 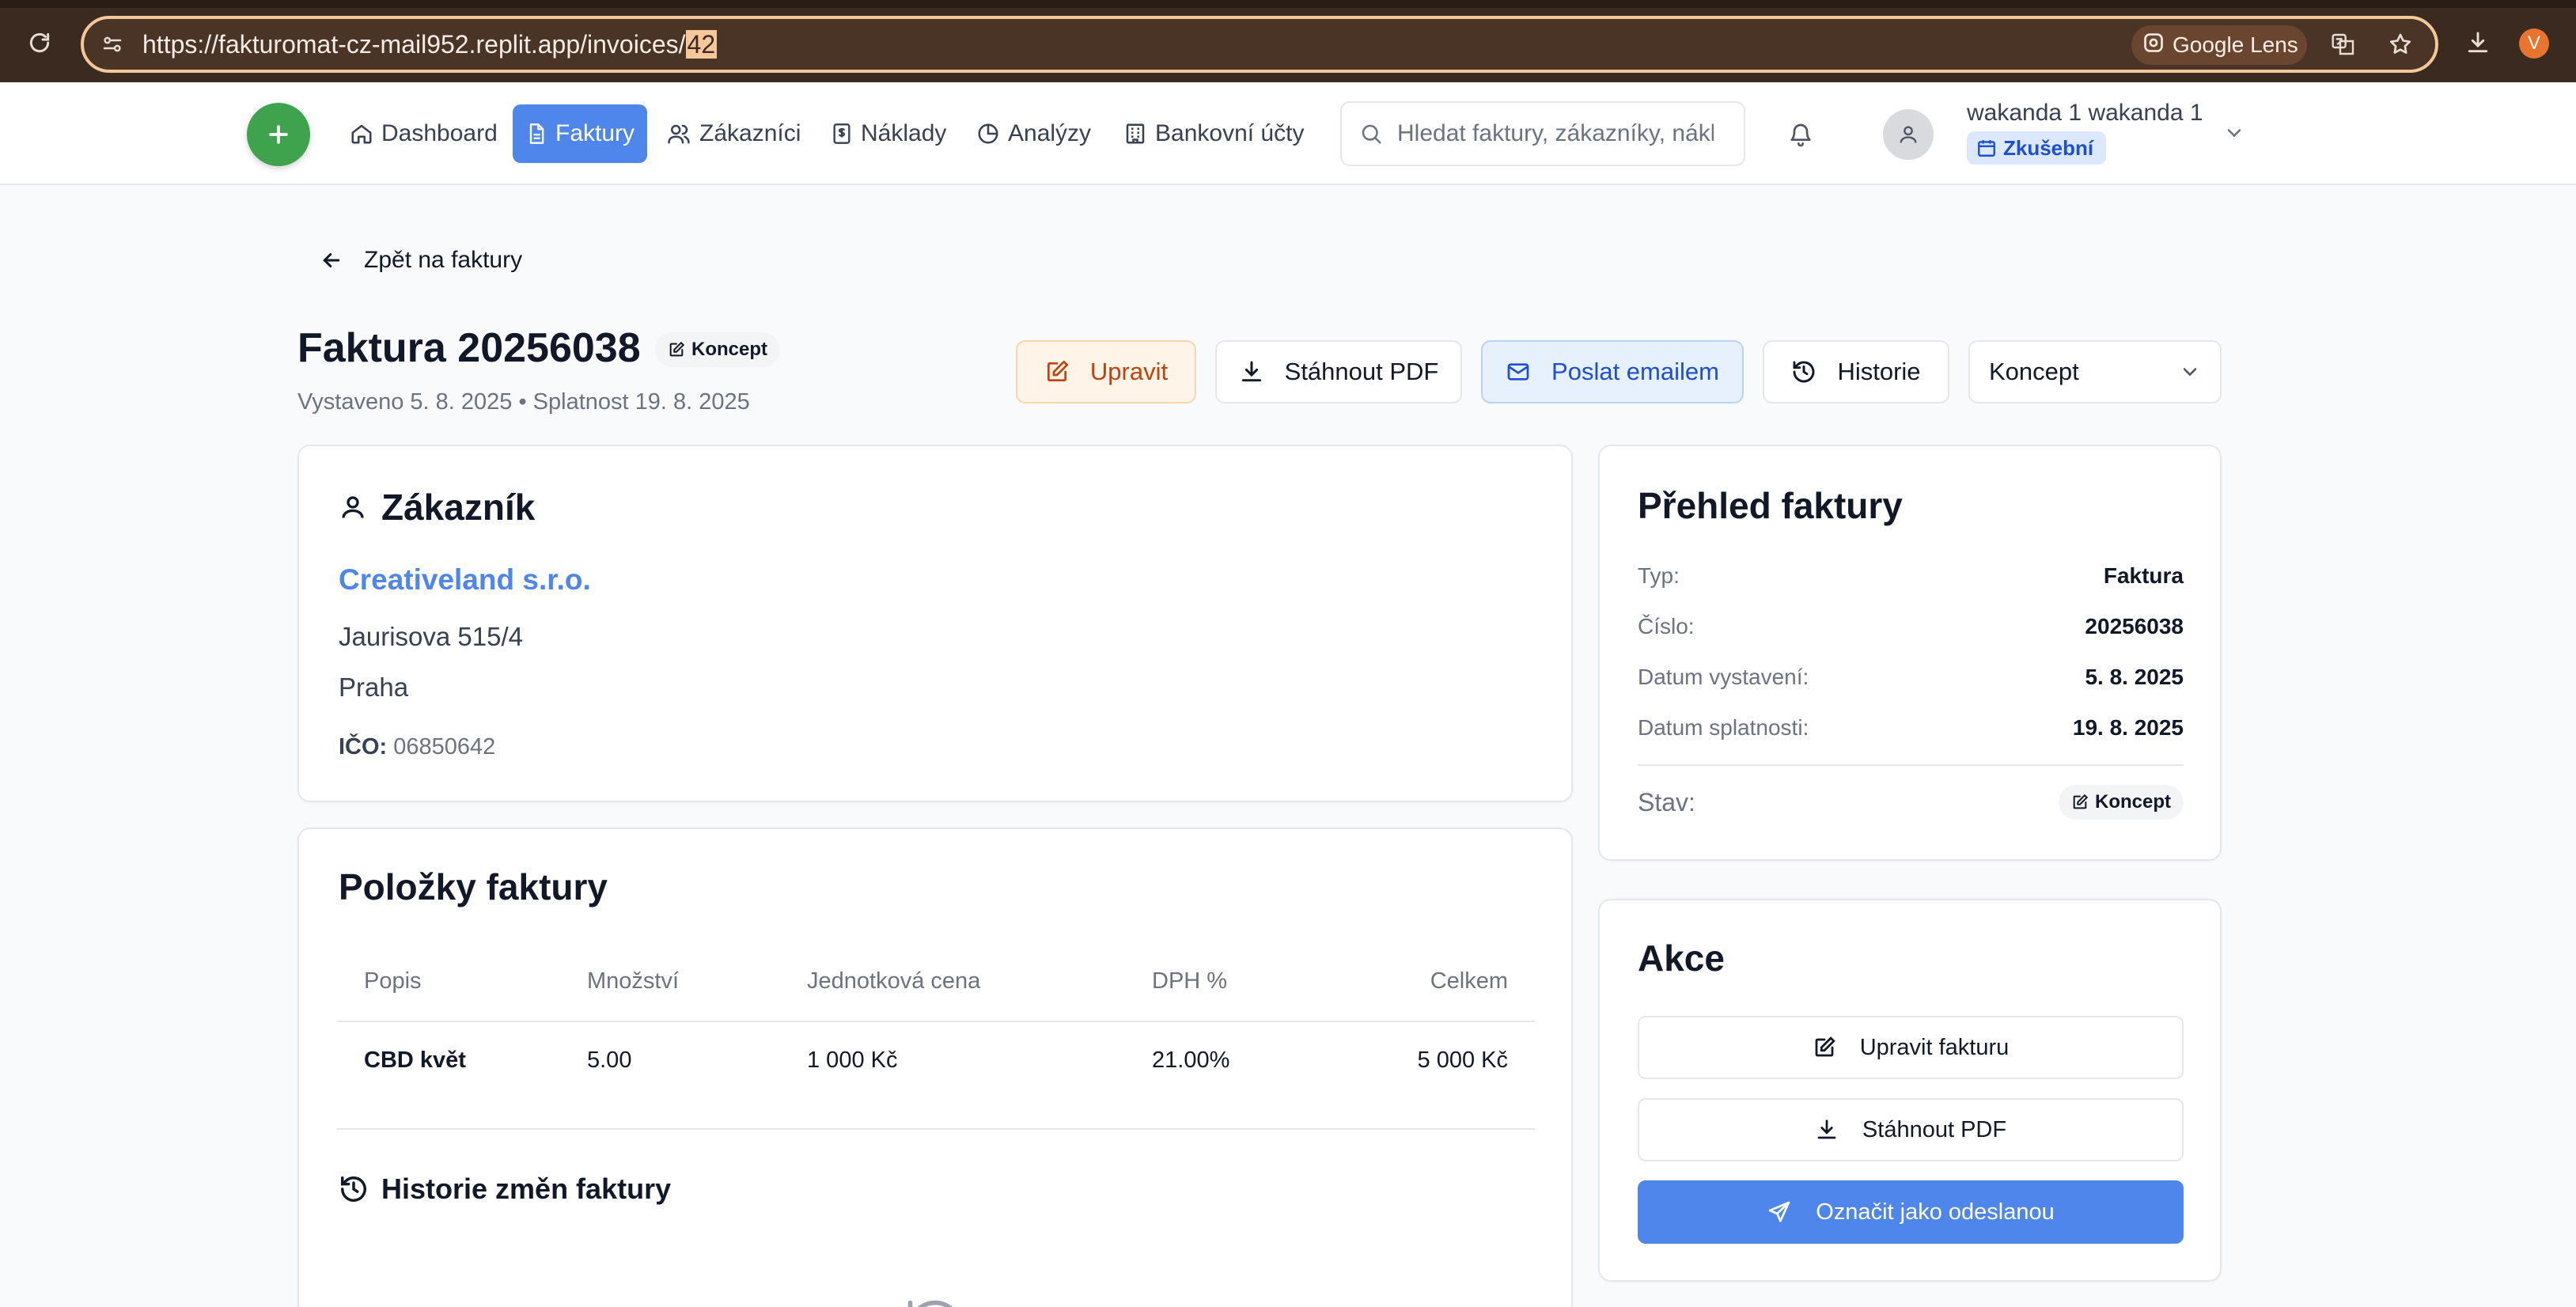 What do you see at coordinates (936, 1129) in the screenshot?
I see `table-bottom-divider` at bounding box center [936, 1129].